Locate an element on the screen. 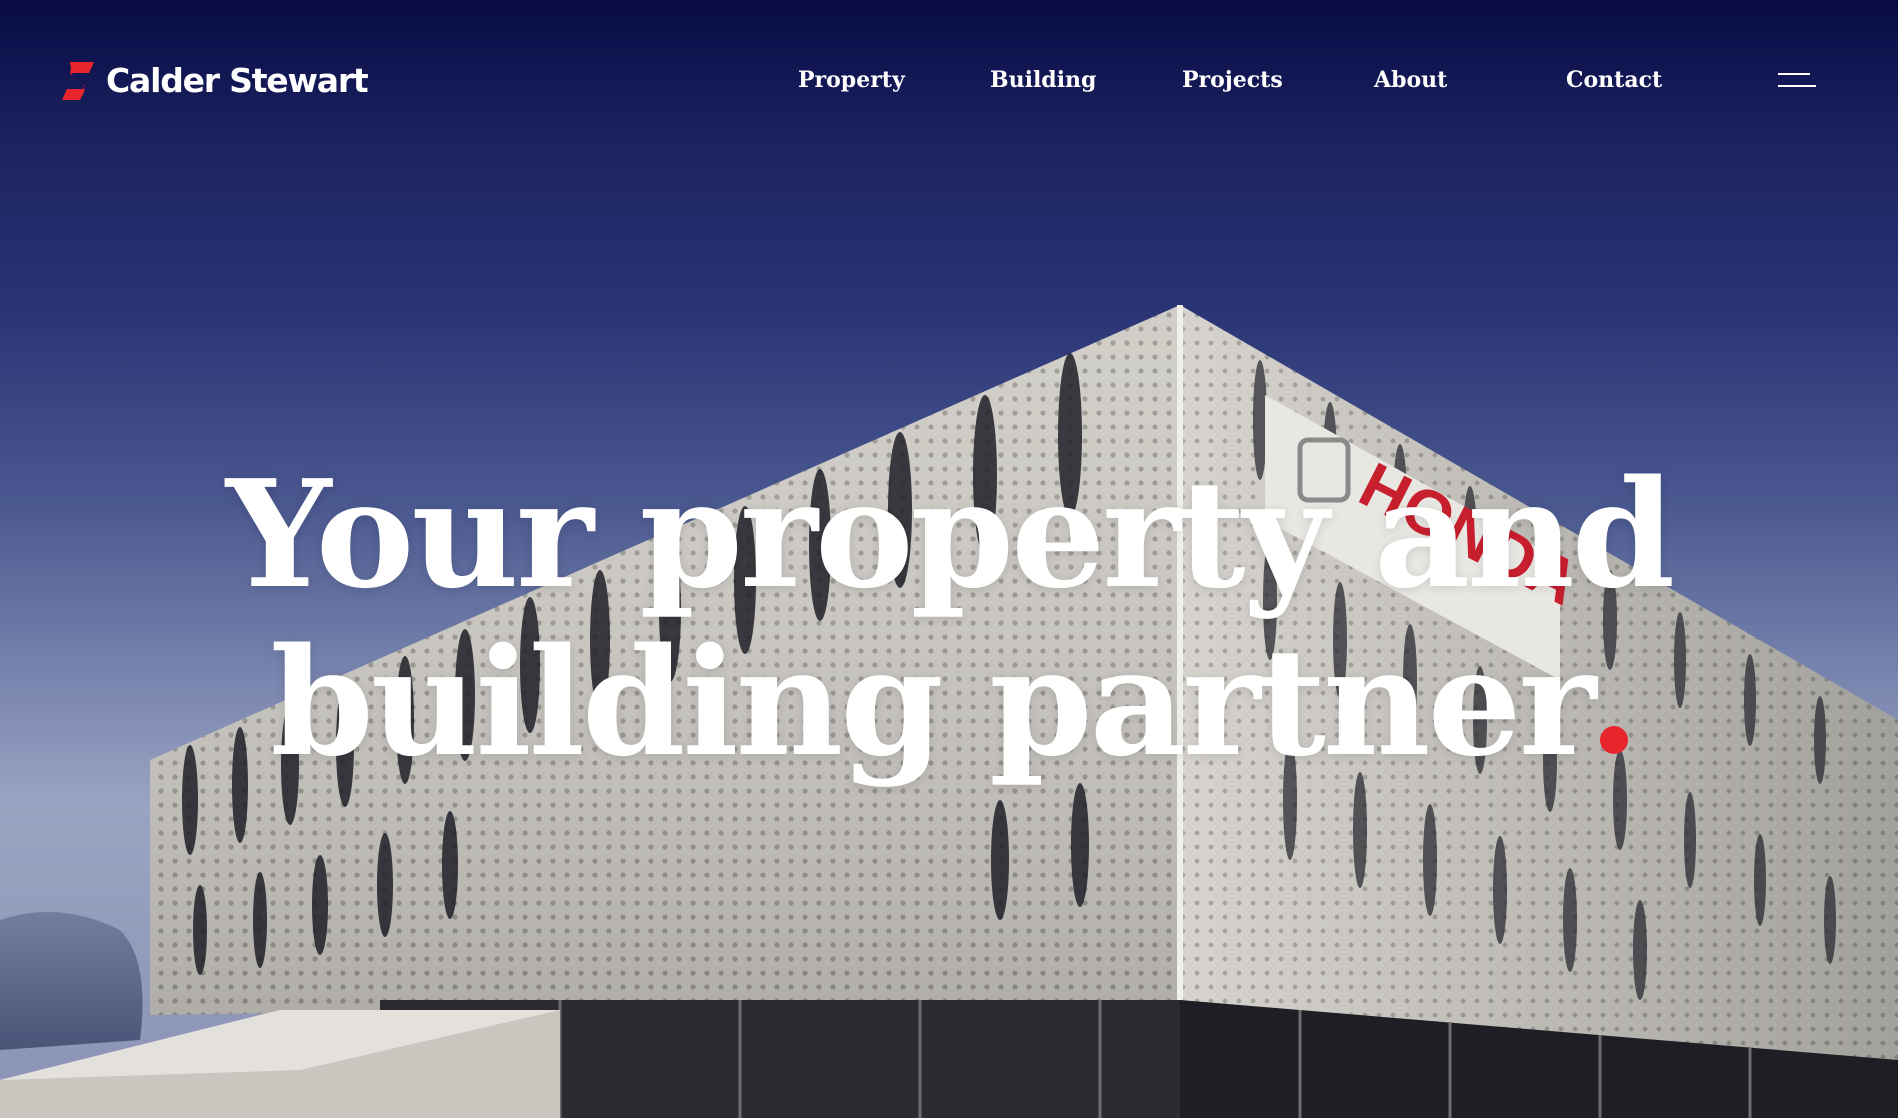  nav-link-building: Building is located at coordinates (1043, 80).